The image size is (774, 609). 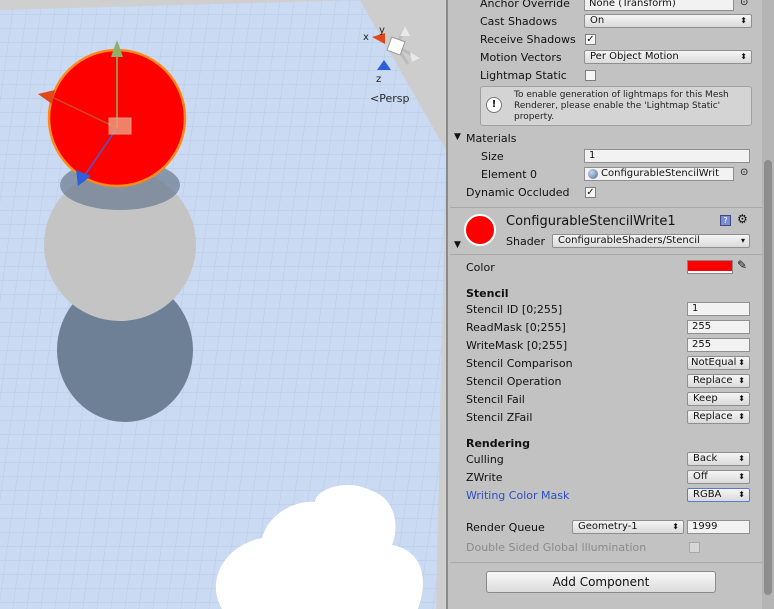 I want to click on render-queue-label: Render Queue, so click(x=505, y=527).